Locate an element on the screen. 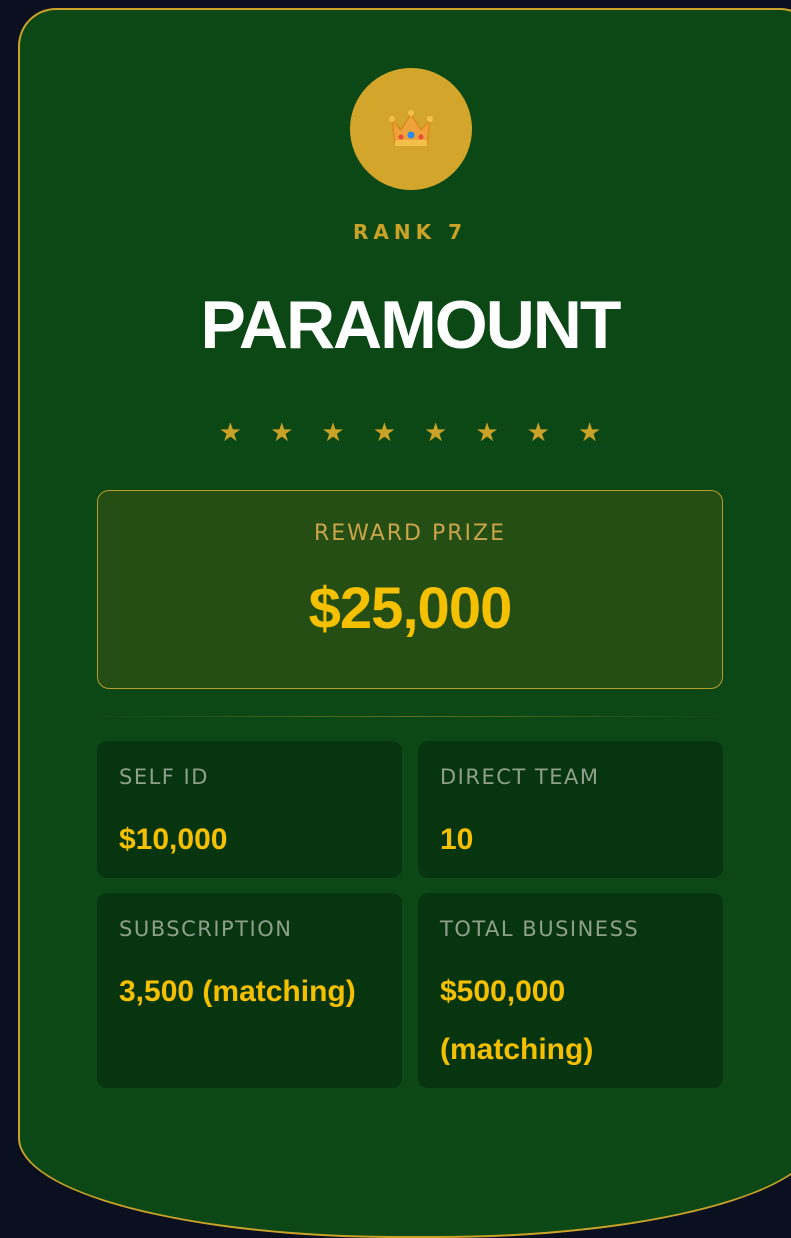 This screenshot has height=1238, width=791. stat-value: 10 is located at coordinates (457, 839).